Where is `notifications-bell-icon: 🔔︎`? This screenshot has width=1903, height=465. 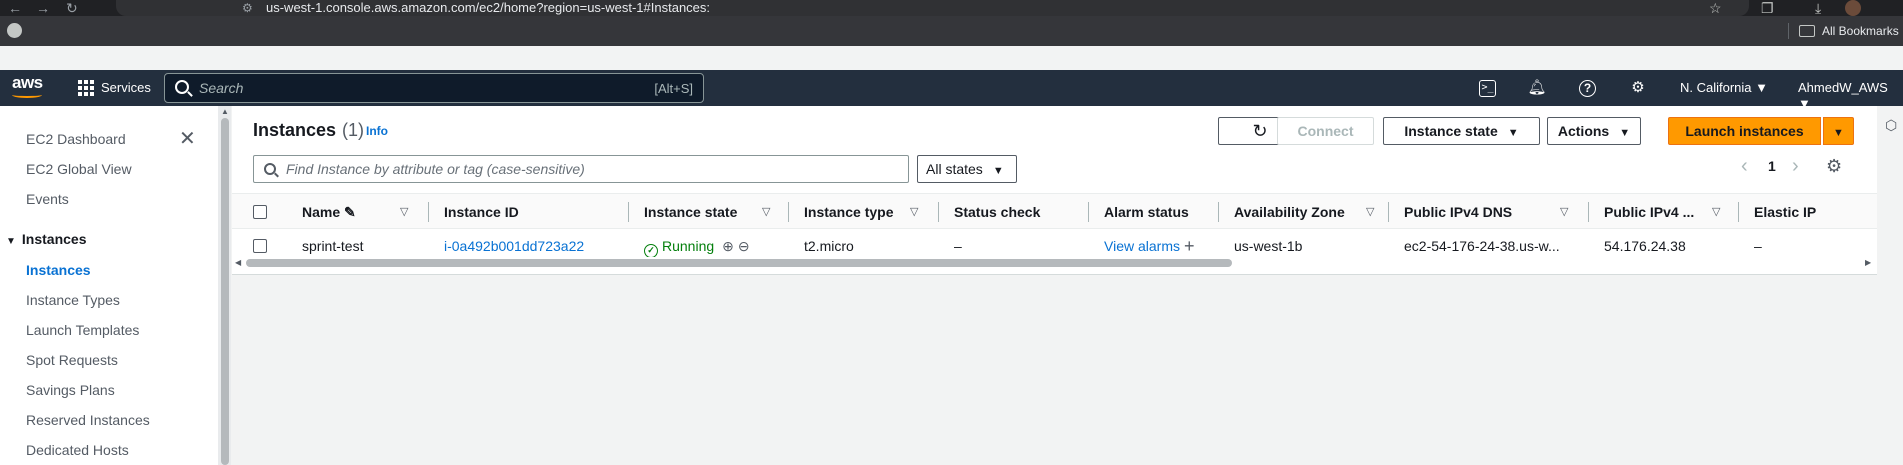
notifications-bell-icon: 🔔︎ is located at coordinates (1537, 88).